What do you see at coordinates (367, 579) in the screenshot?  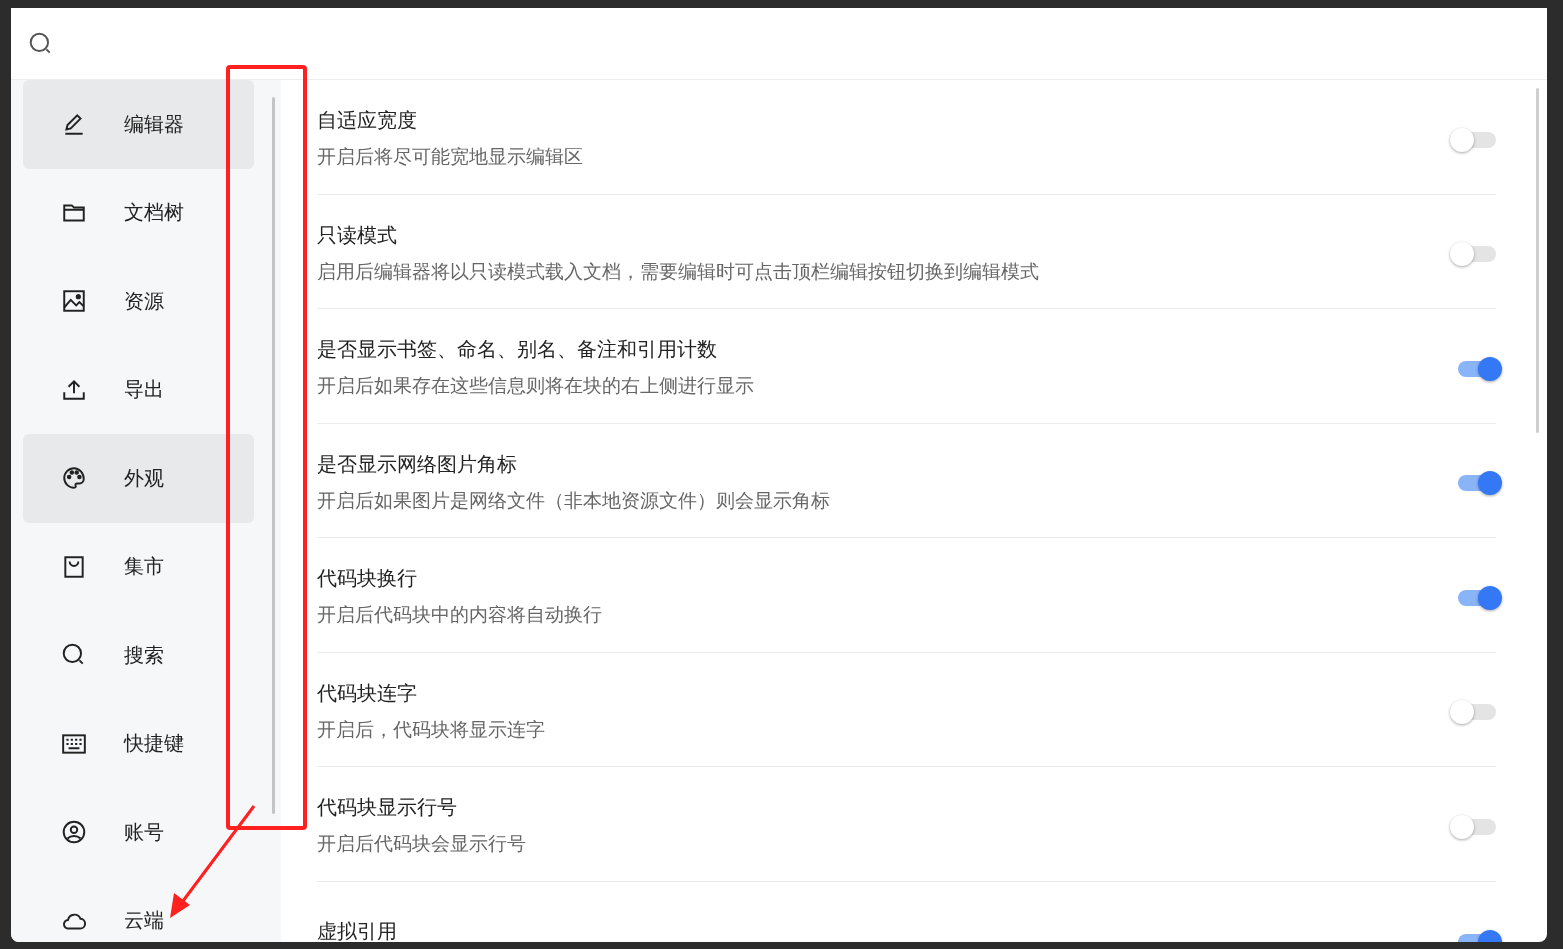 I see `setting-title: 代码块换行` at bounding box center [367, 579].